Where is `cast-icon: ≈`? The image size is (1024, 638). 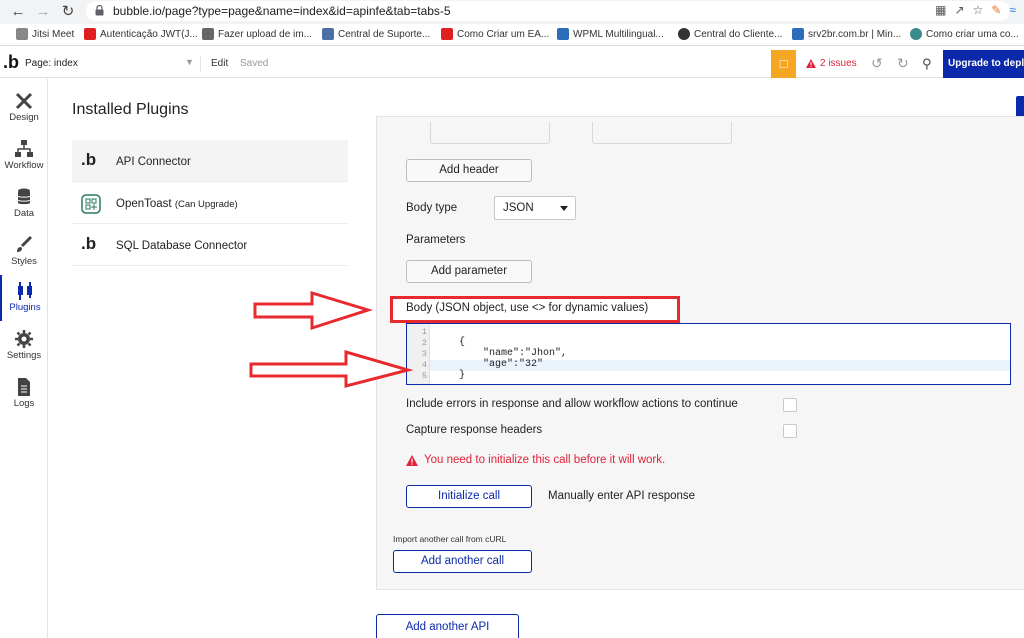
cast-icon: ≈ is located at coordinates (1012, 10).